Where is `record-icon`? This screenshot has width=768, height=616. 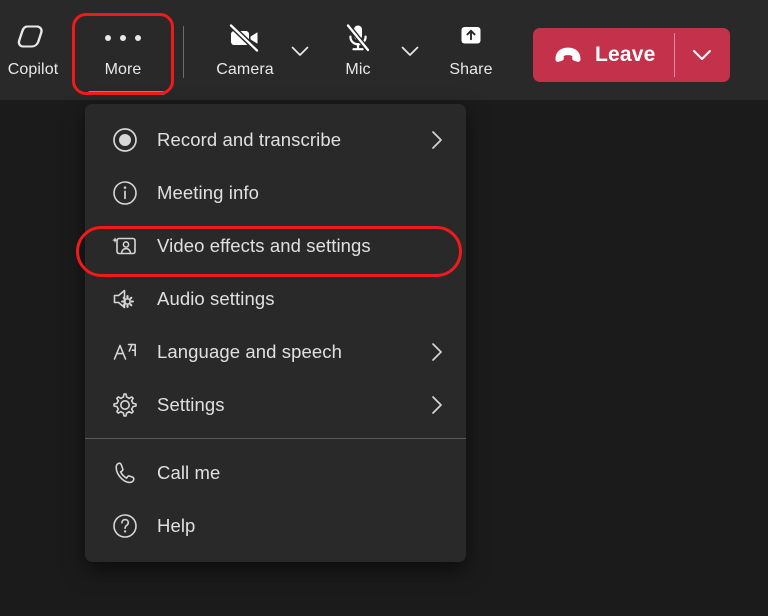 record-icon is located at coordinates (125, 140).